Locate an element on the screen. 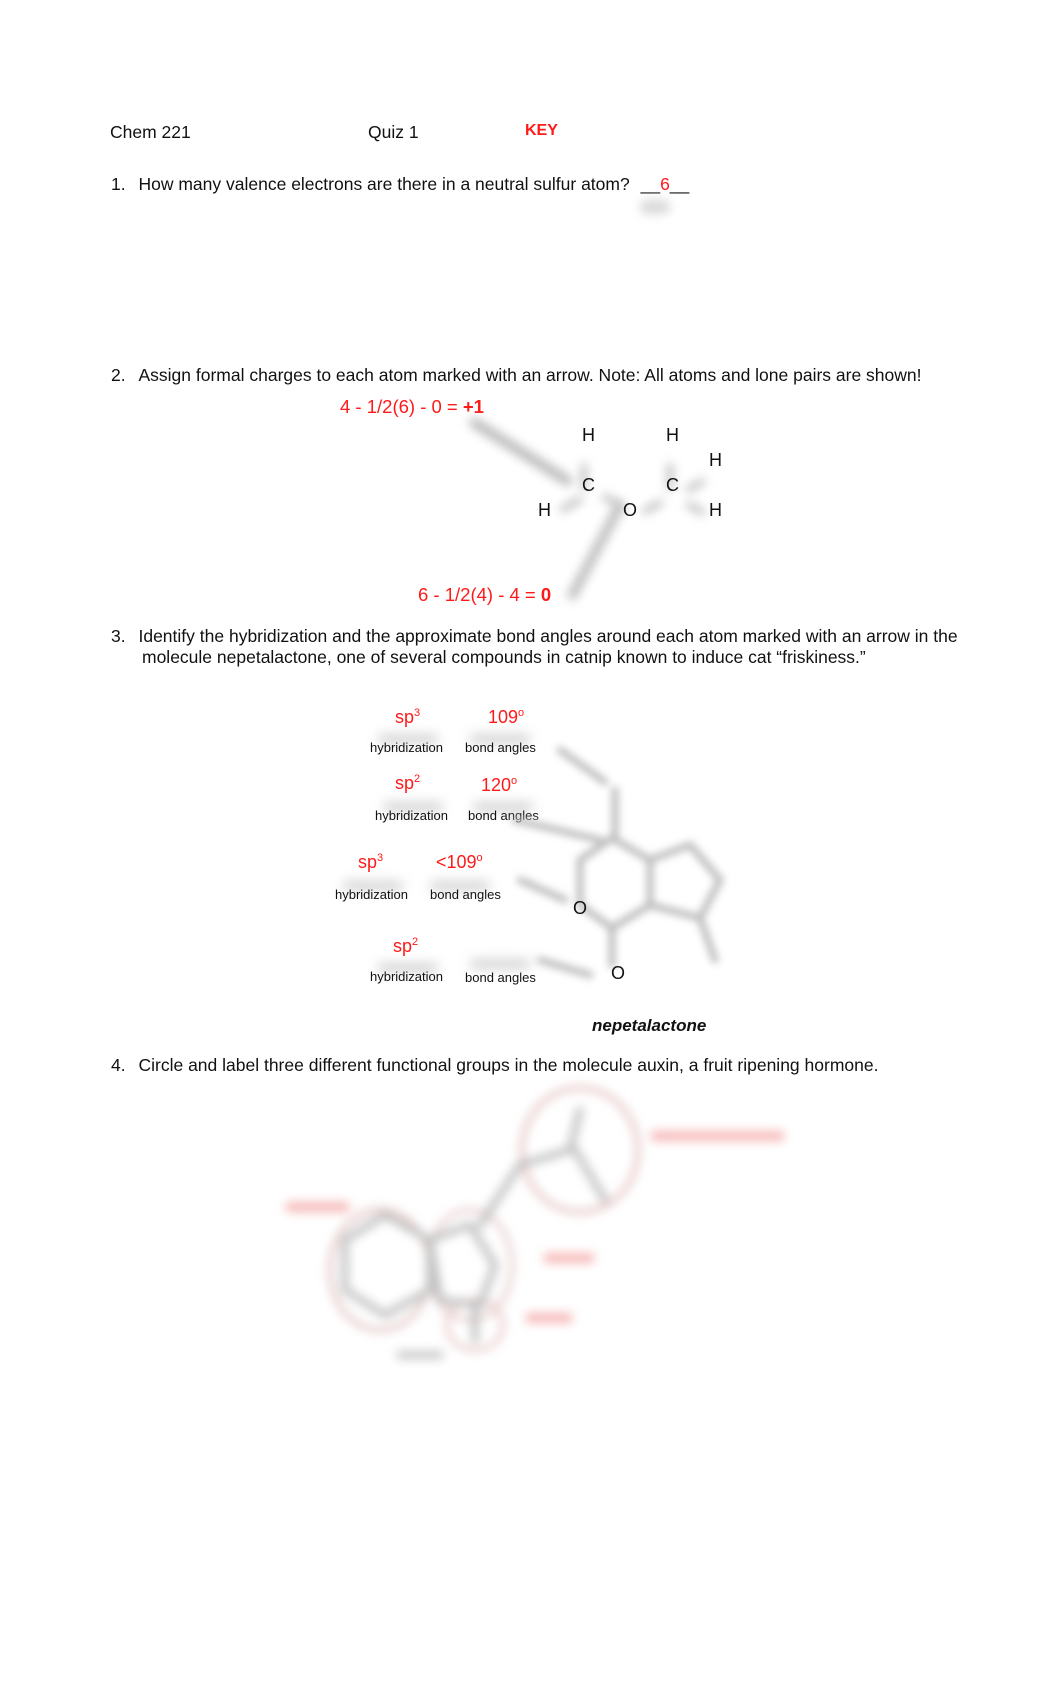 Image resolution: width=1062 pixels, height=1700 pixels. bond-angle-answer: 109o is located at coordinates (506, 717).